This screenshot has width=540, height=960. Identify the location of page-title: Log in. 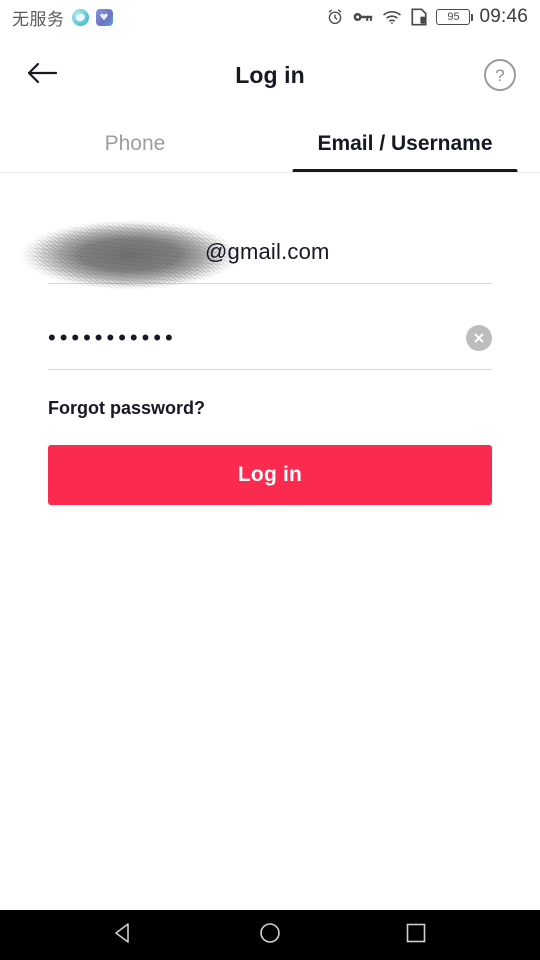
(270, 74).